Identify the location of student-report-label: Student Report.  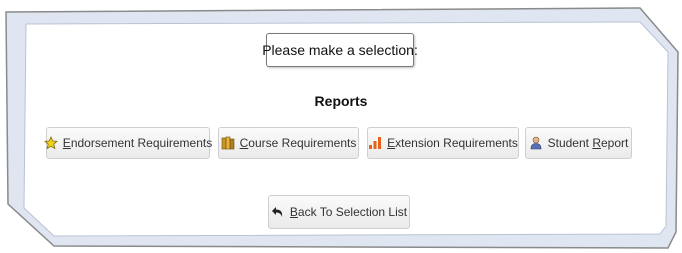
(588, 143).